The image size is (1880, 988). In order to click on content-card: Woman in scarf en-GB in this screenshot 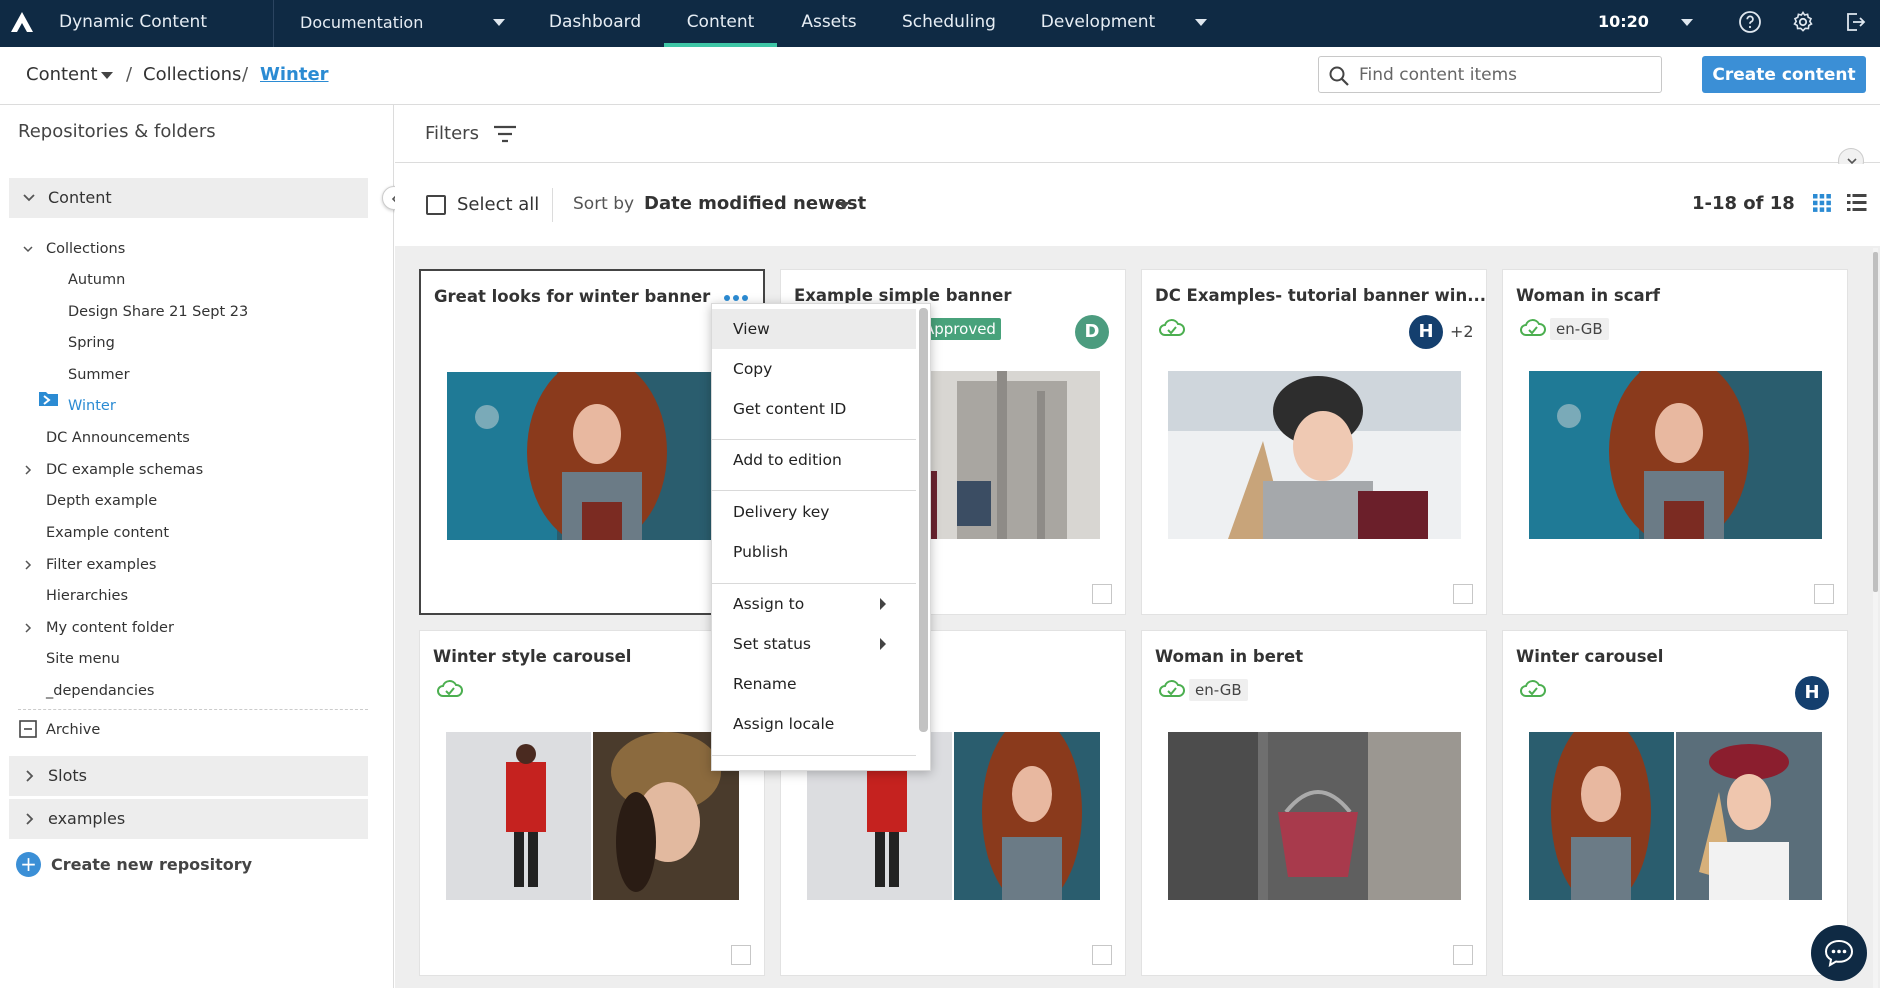, I will do `click(1675, 442)`.